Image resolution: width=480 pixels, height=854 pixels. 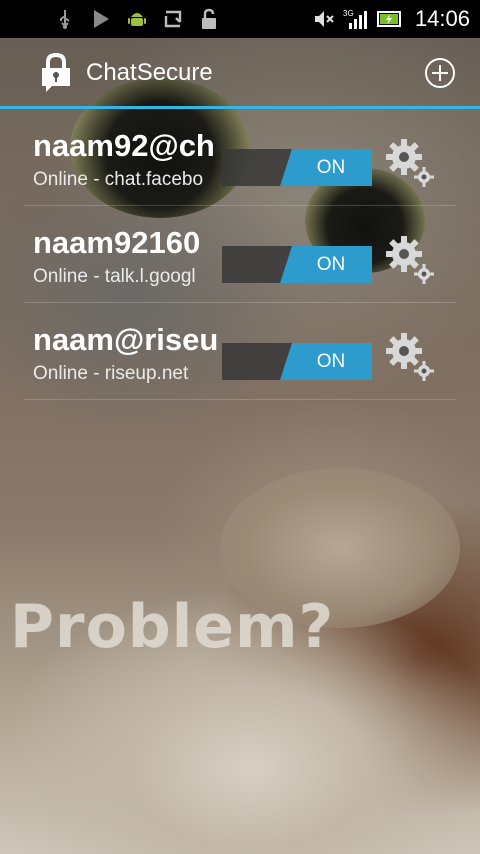 What do you see at coordinates (117, 242) in the screenshot?
I see `account-name: naam92160` at bounding box center [117, 242].